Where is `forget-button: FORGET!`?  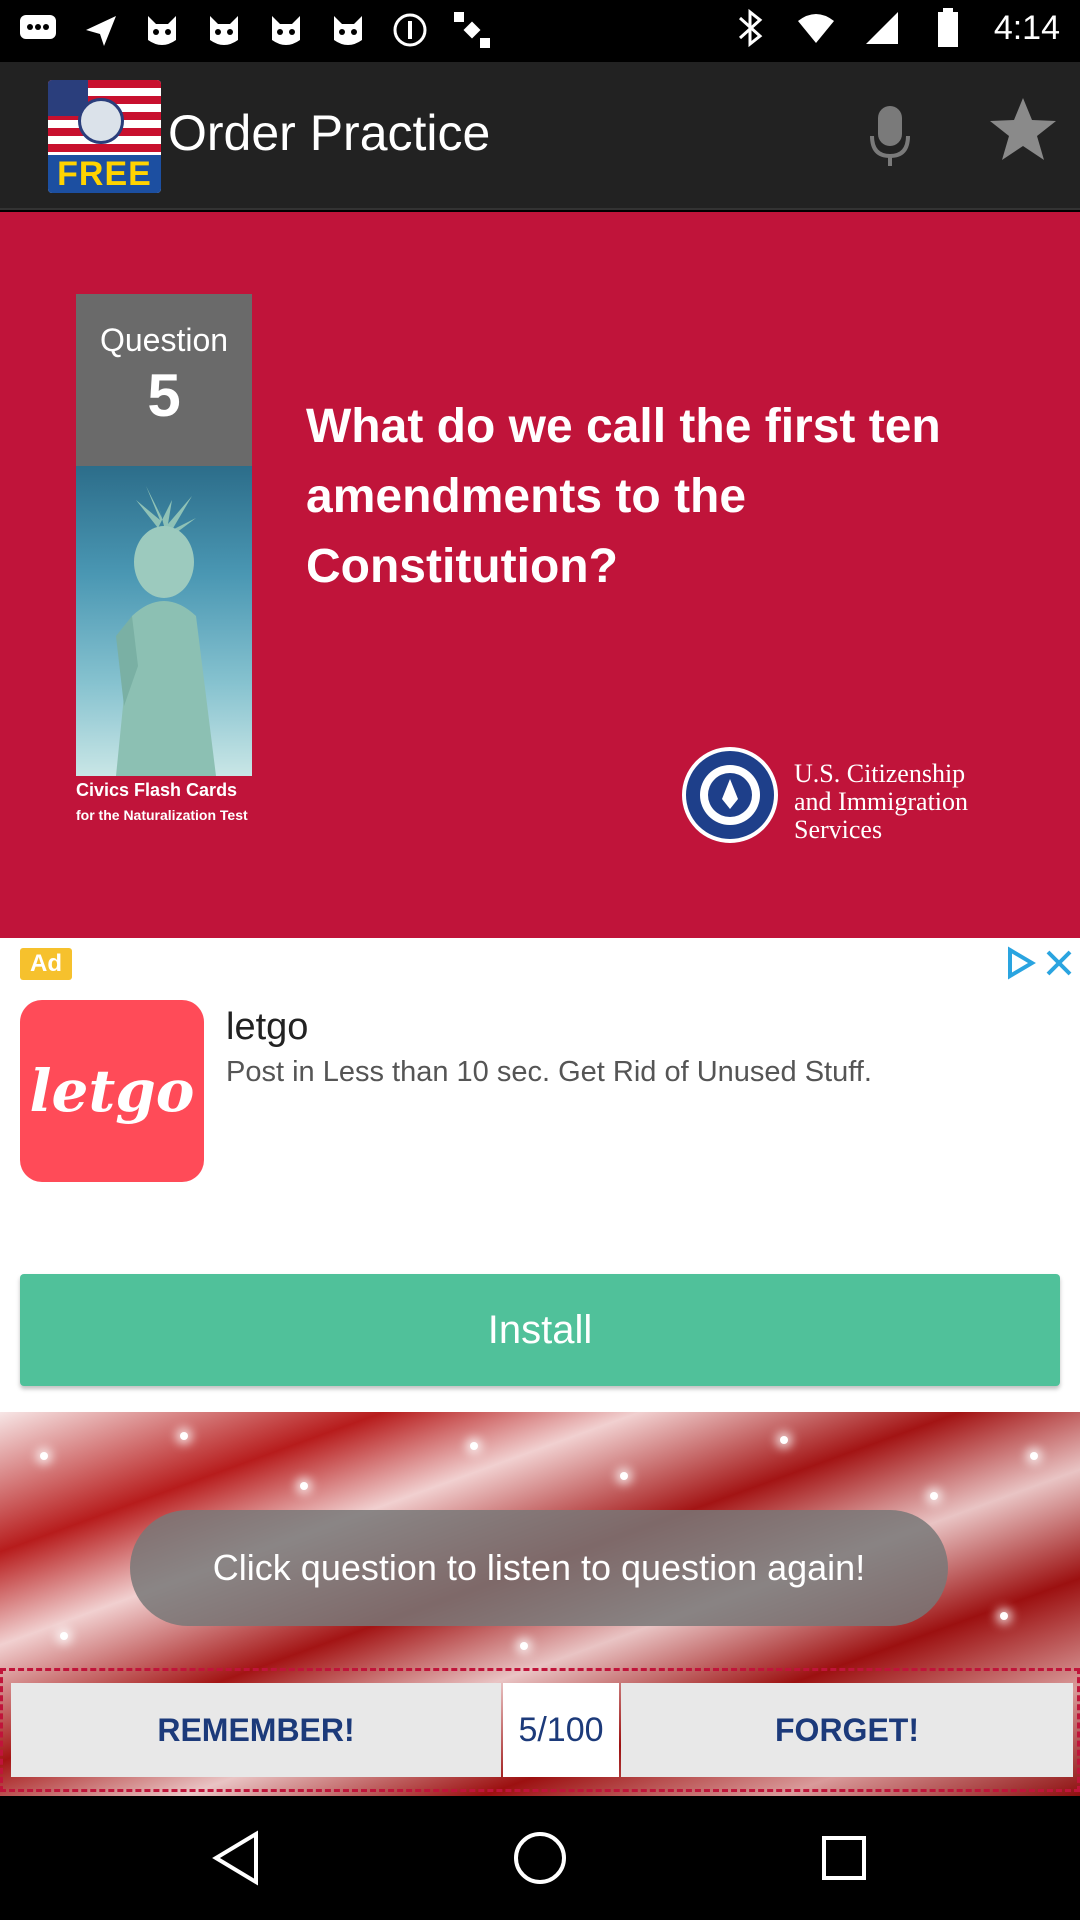
forget-button: FORGET! is located at coordinates (847, 1730).